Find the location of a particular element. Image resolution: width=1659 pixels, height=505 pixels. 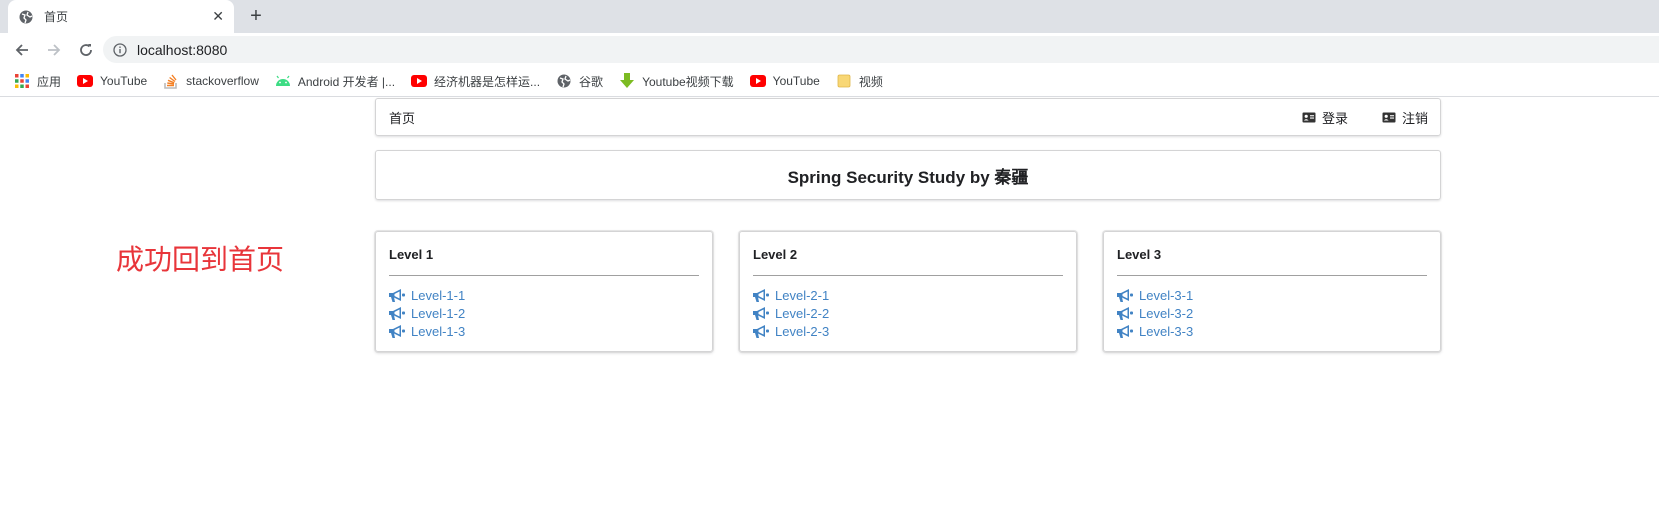

list-item: Level-2-2 is located at coordinates (908, 313).